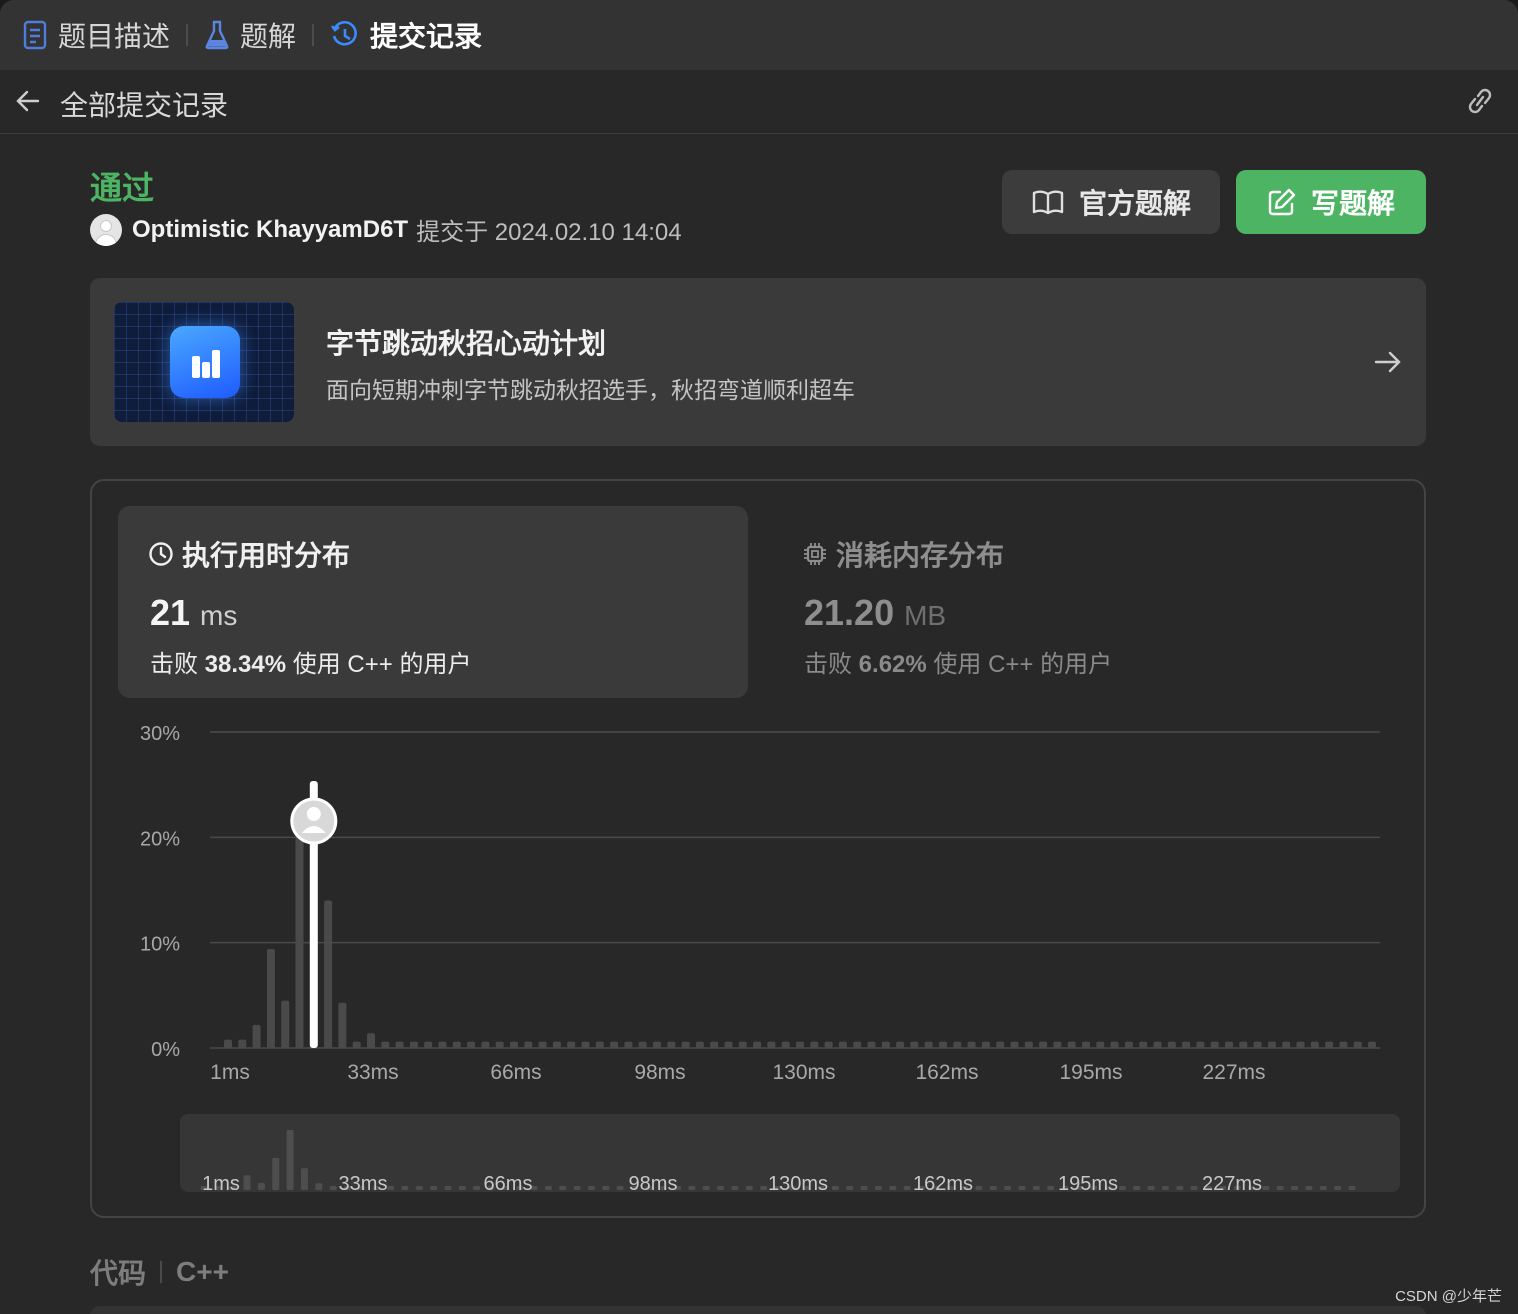 The width and height of the screenshot is (1518, 1314). Describe the element at coordinates (758, 362) in the screenshot. I see `promo-banner: 字节跳动秋招心动计划 面向短期冲刺字节跳动秋招选手，秋招弯道顺利超车` at that location.